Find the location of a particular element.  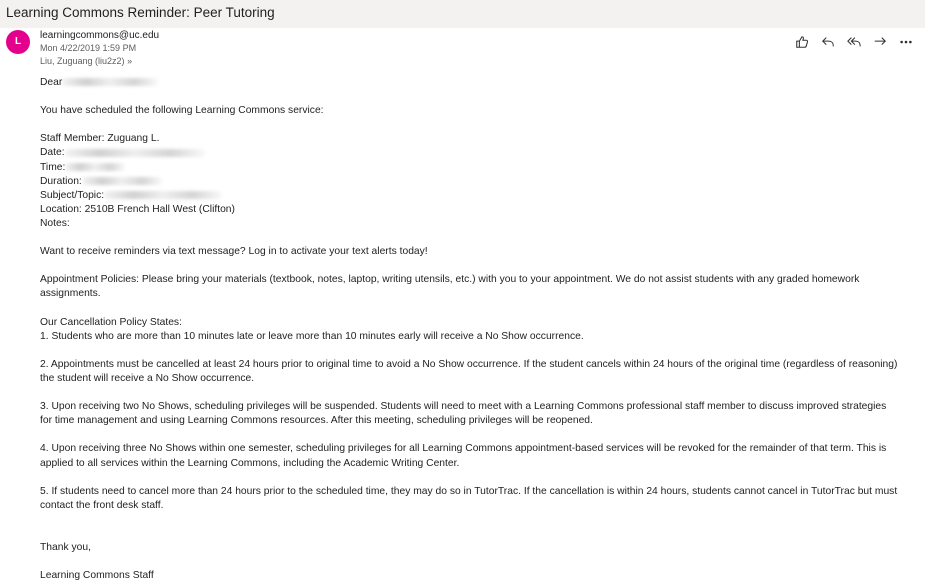

reply-all-icon is located at coordinates (854, 42).